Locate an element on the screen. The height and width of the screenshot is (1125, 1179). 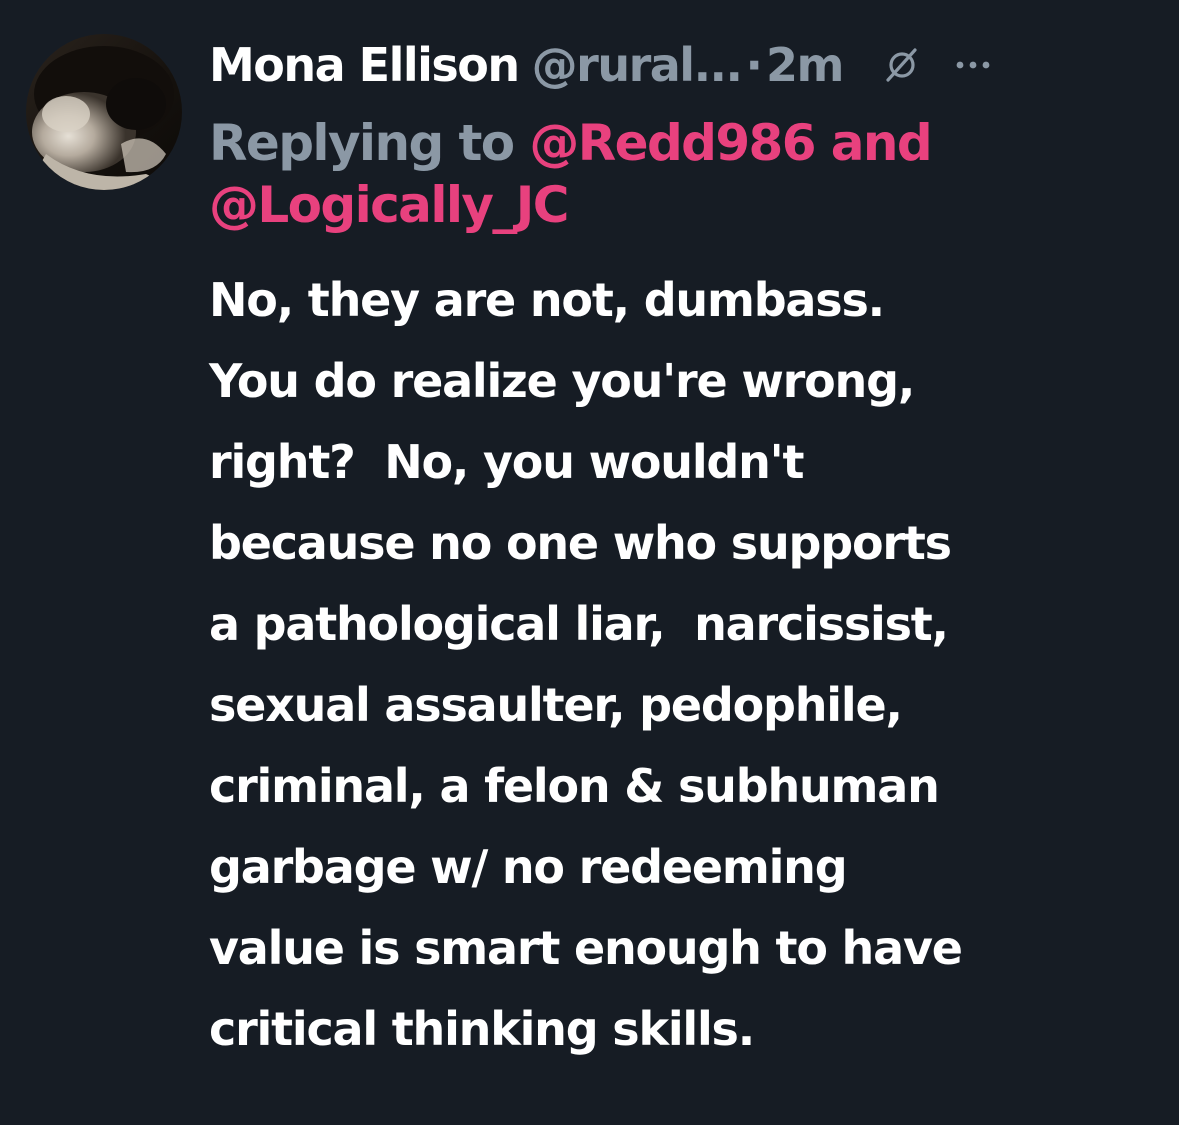
replying-label: Replying to is located at coordinates (362, 143).